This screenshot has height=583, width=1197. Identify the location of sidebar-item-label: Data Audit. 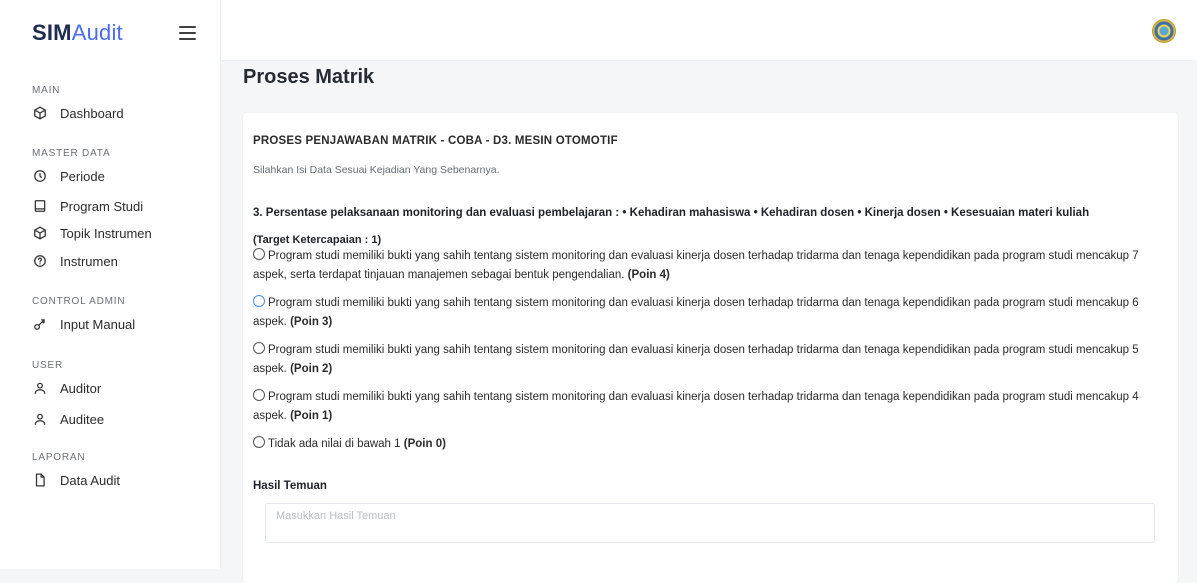
(90, 480).